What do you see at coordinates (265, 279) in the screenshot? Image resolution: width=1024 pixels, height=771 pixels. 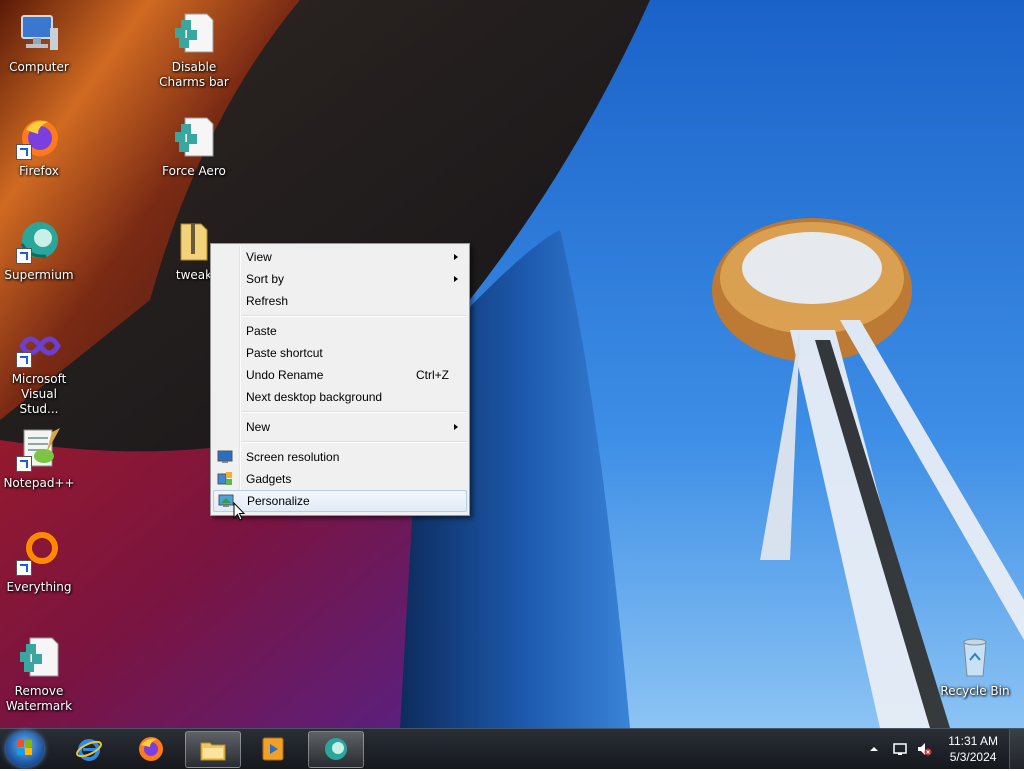 I see `menu-item-label: Sort by` at bounding box center [265, 279].